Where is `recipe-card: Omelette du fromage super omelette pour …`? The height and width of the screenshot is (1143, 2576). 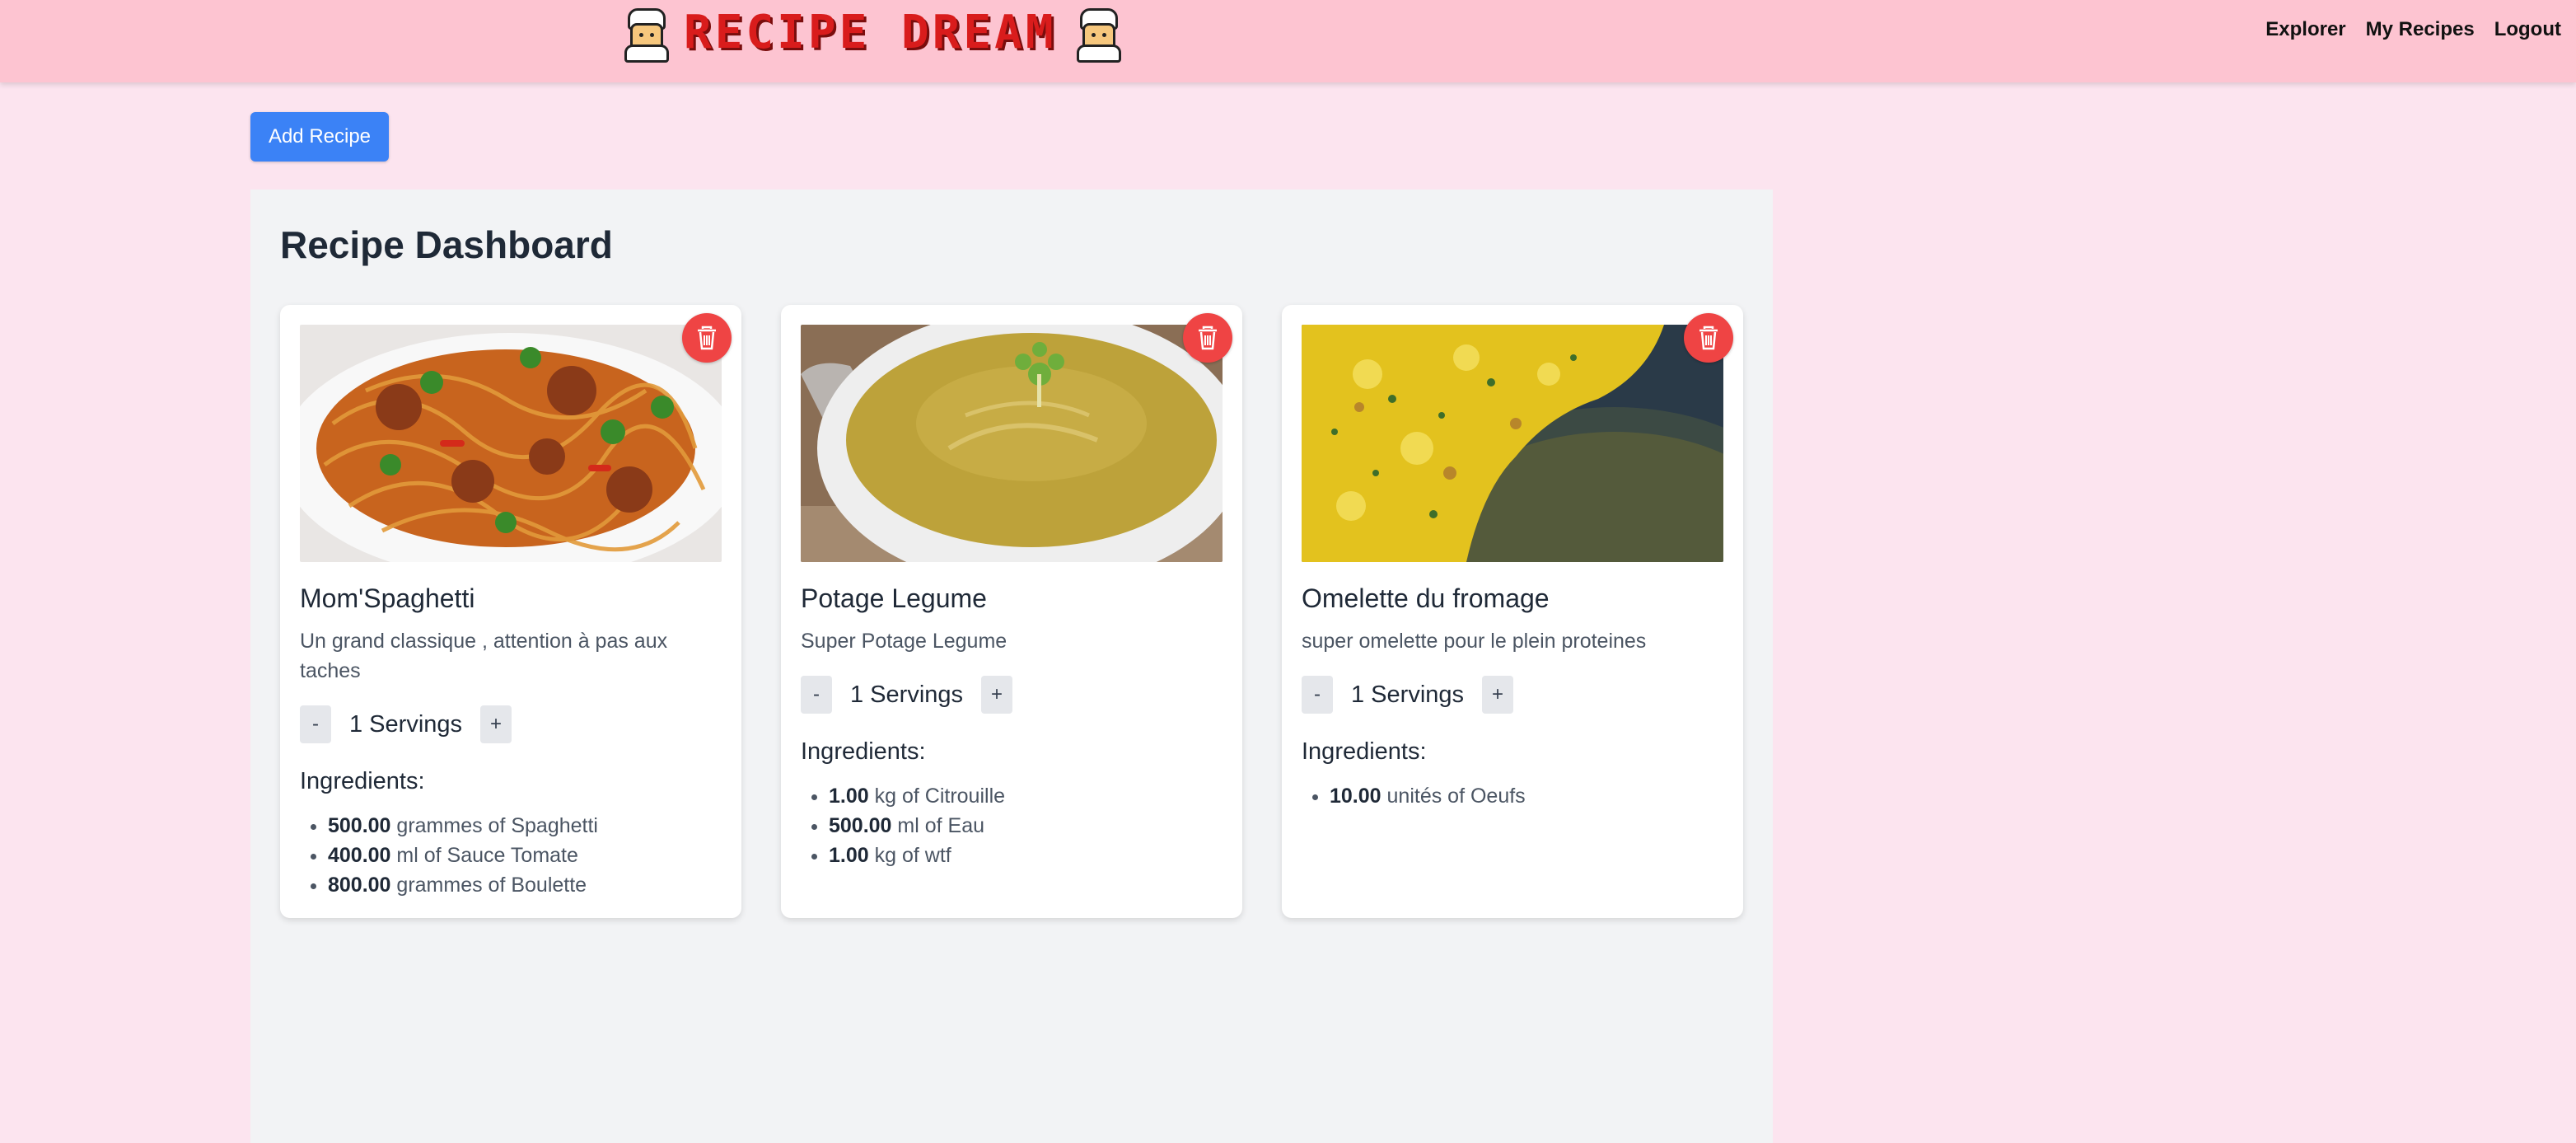
recipe-card: Omelette du fromage super omelette pour … is located at coordinates (1512, 612).